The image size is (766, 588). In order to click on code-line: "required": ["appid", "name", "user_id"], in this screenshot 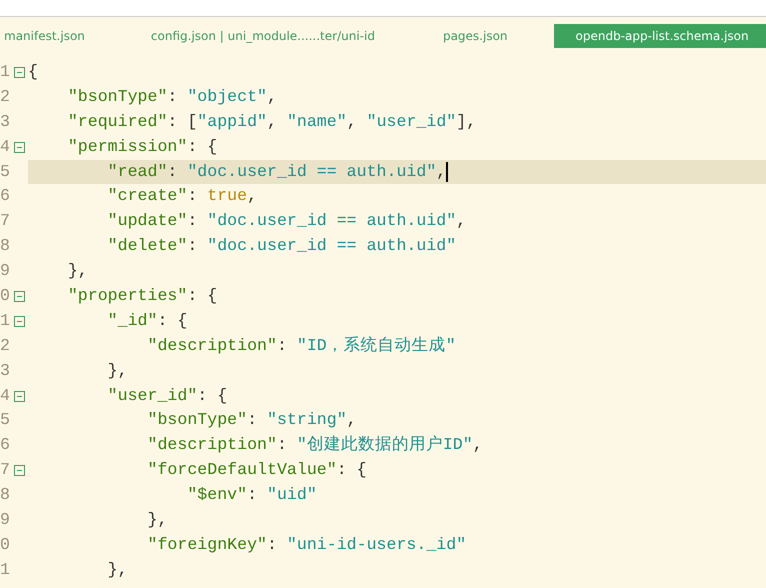, I will do `click(271, 121)`.